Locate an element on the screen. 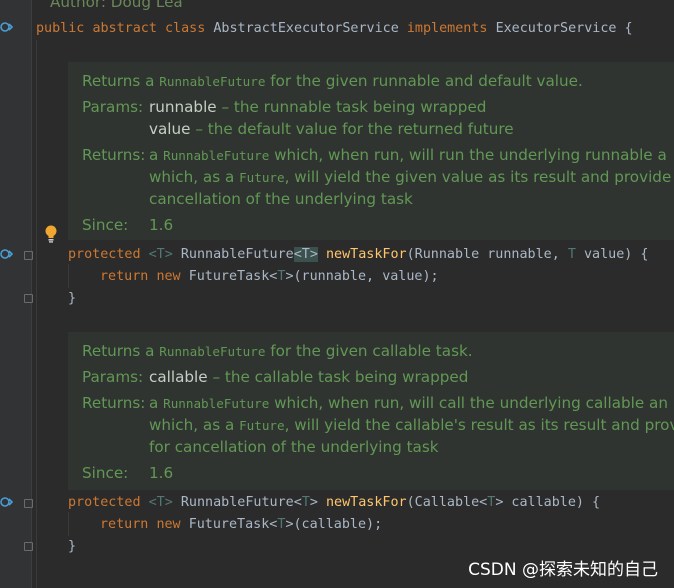 Image resolution: width=674 pixels, height=588 pixels. doc2-since-label: Since: is located at coordinates (105, 473).